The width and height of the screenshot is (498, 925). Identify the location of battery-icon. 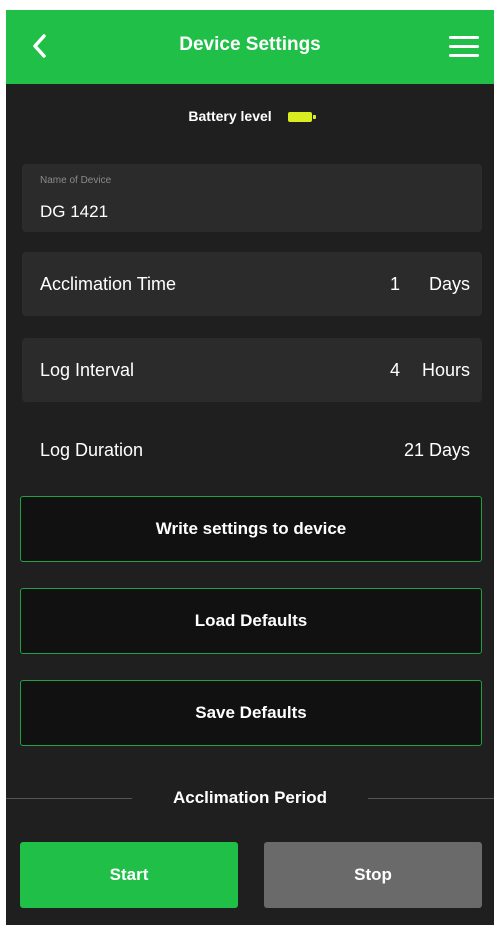
(301, 117).